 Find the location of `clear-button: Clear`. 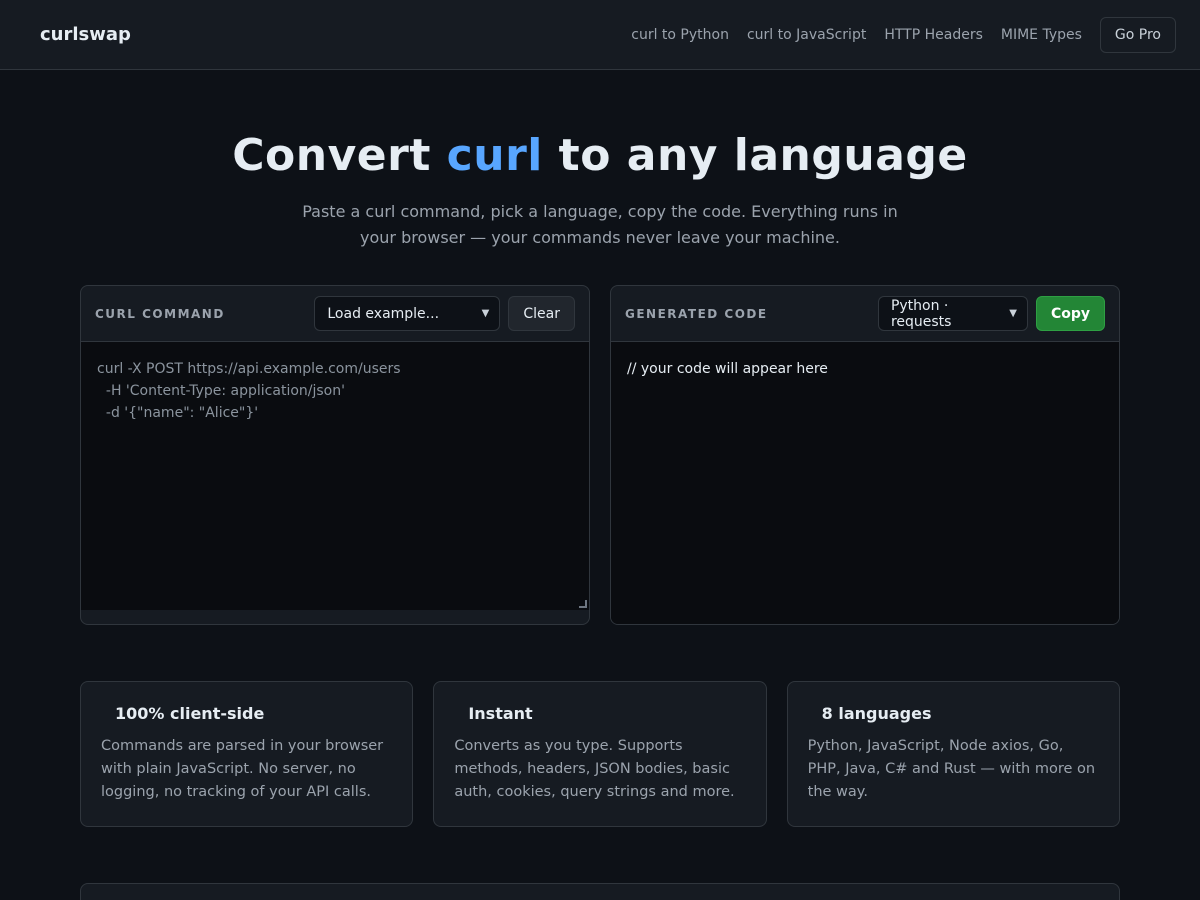

clear-button: Clear is located at coordinates (541, 313).